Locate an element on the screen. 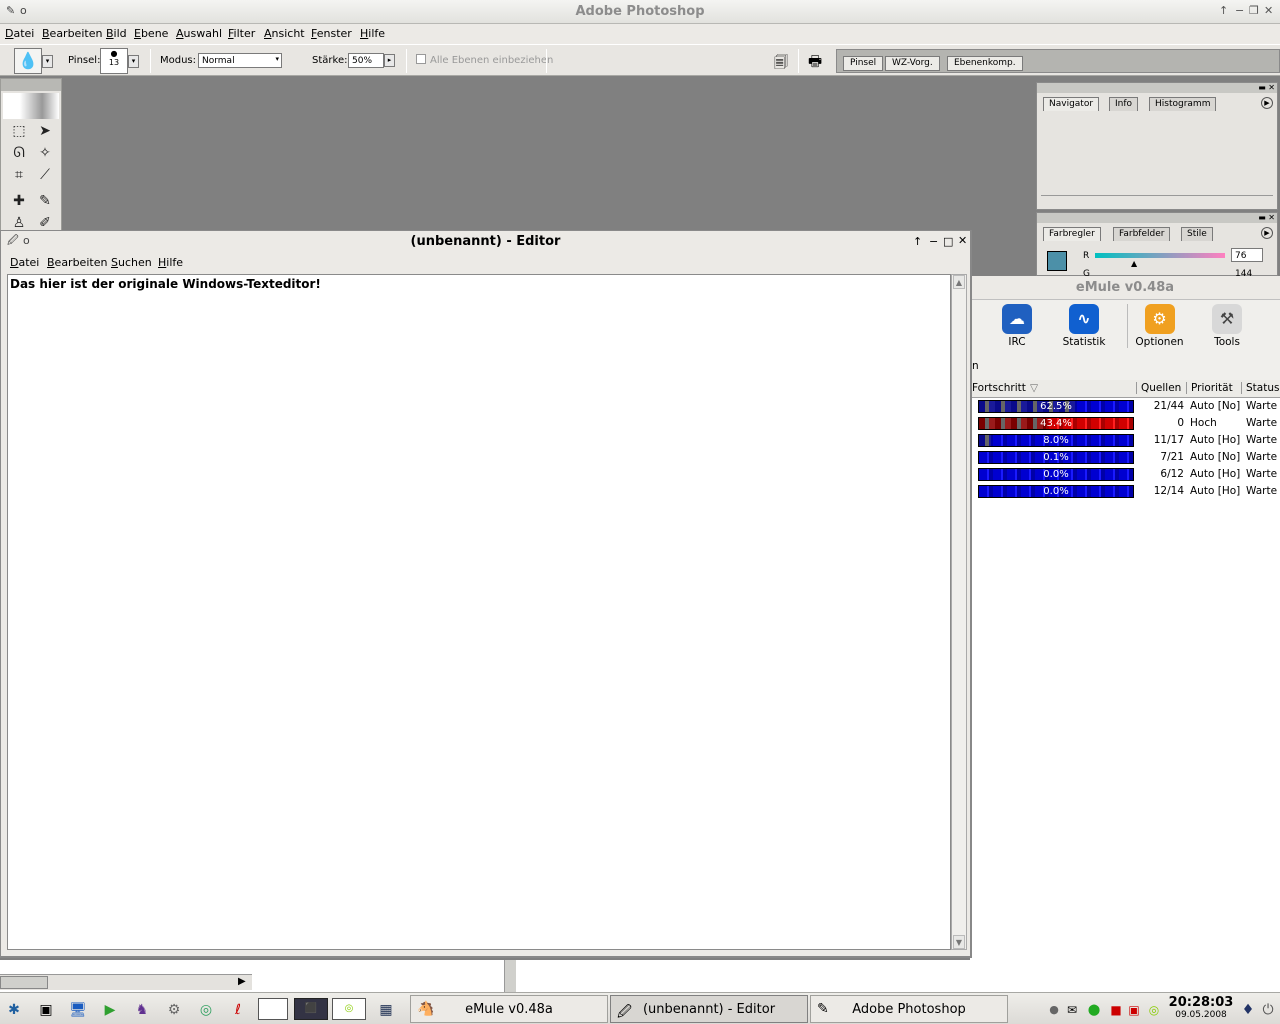 This screenshot has height=1024, width=1280. restore-icon: ❐ is located at coordinates (1254, 10).